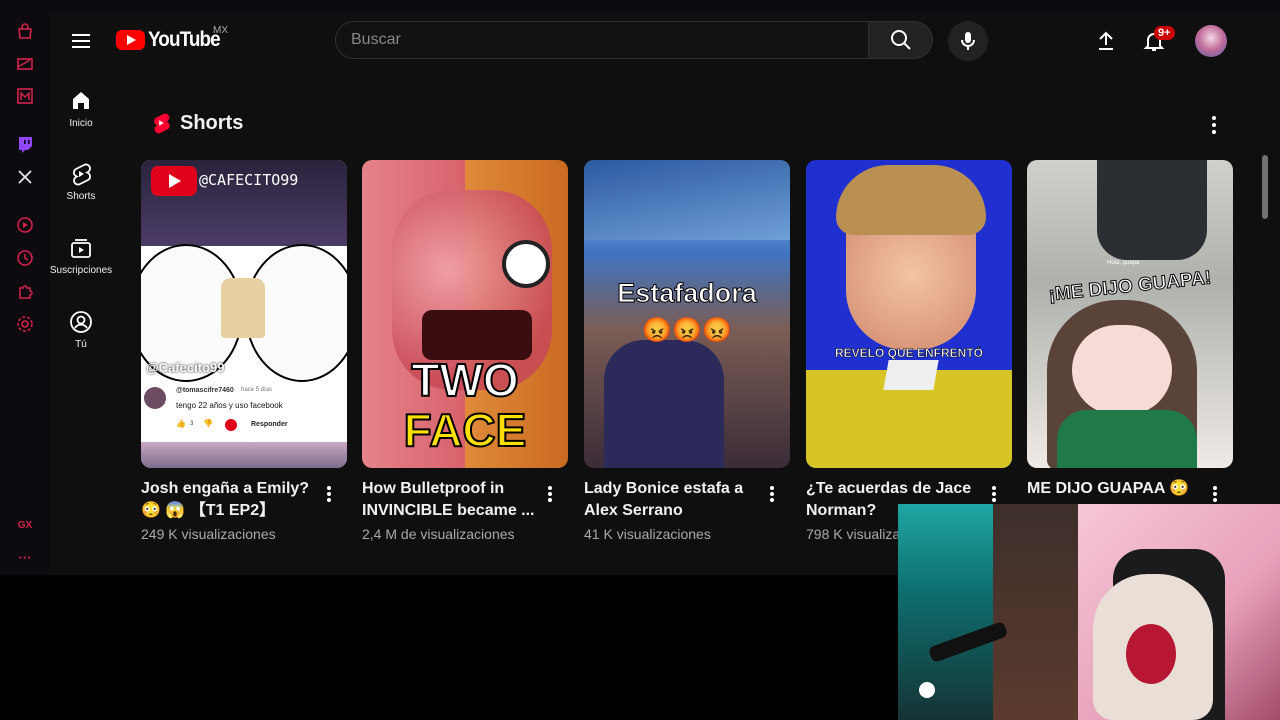 Image resolution: width=1280 pixels, height=720 pixels. I want to click on search-icon, so click(900, 40).